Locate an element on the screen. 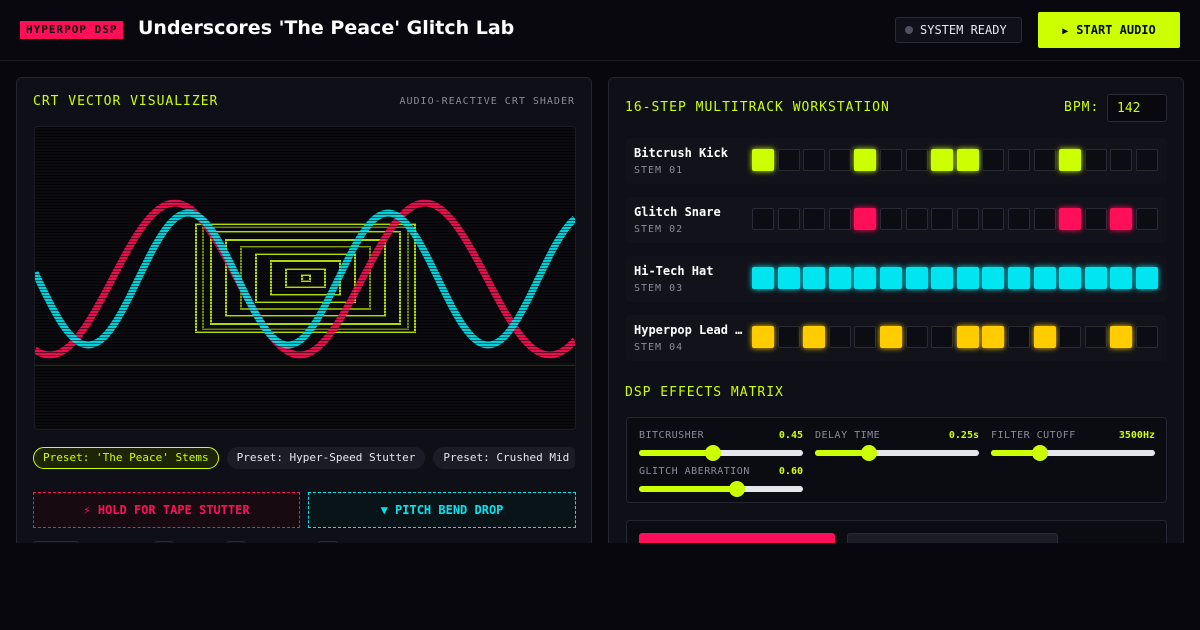  brand-badge: HYPERPOP DSP is located at coordinates (72, 30).